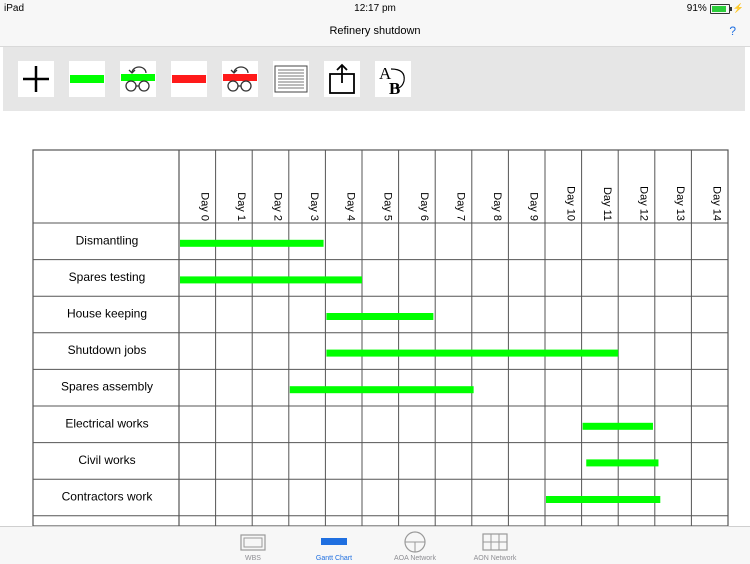 The height and width of the screenshot is (564, 750). Describe the element at coordinates (717, 203) in the screenshot. I see `day-header-label: Day 14` at that location.